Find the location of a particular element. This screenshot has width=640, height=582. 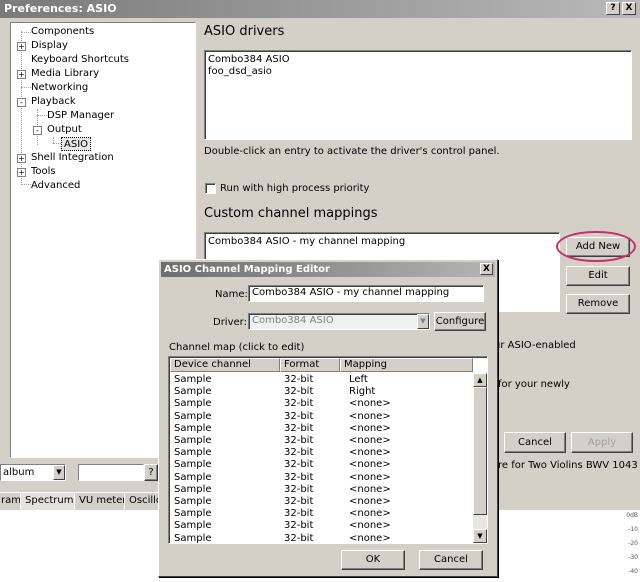

db-label: 0dB is located at coordinates (632, 515).